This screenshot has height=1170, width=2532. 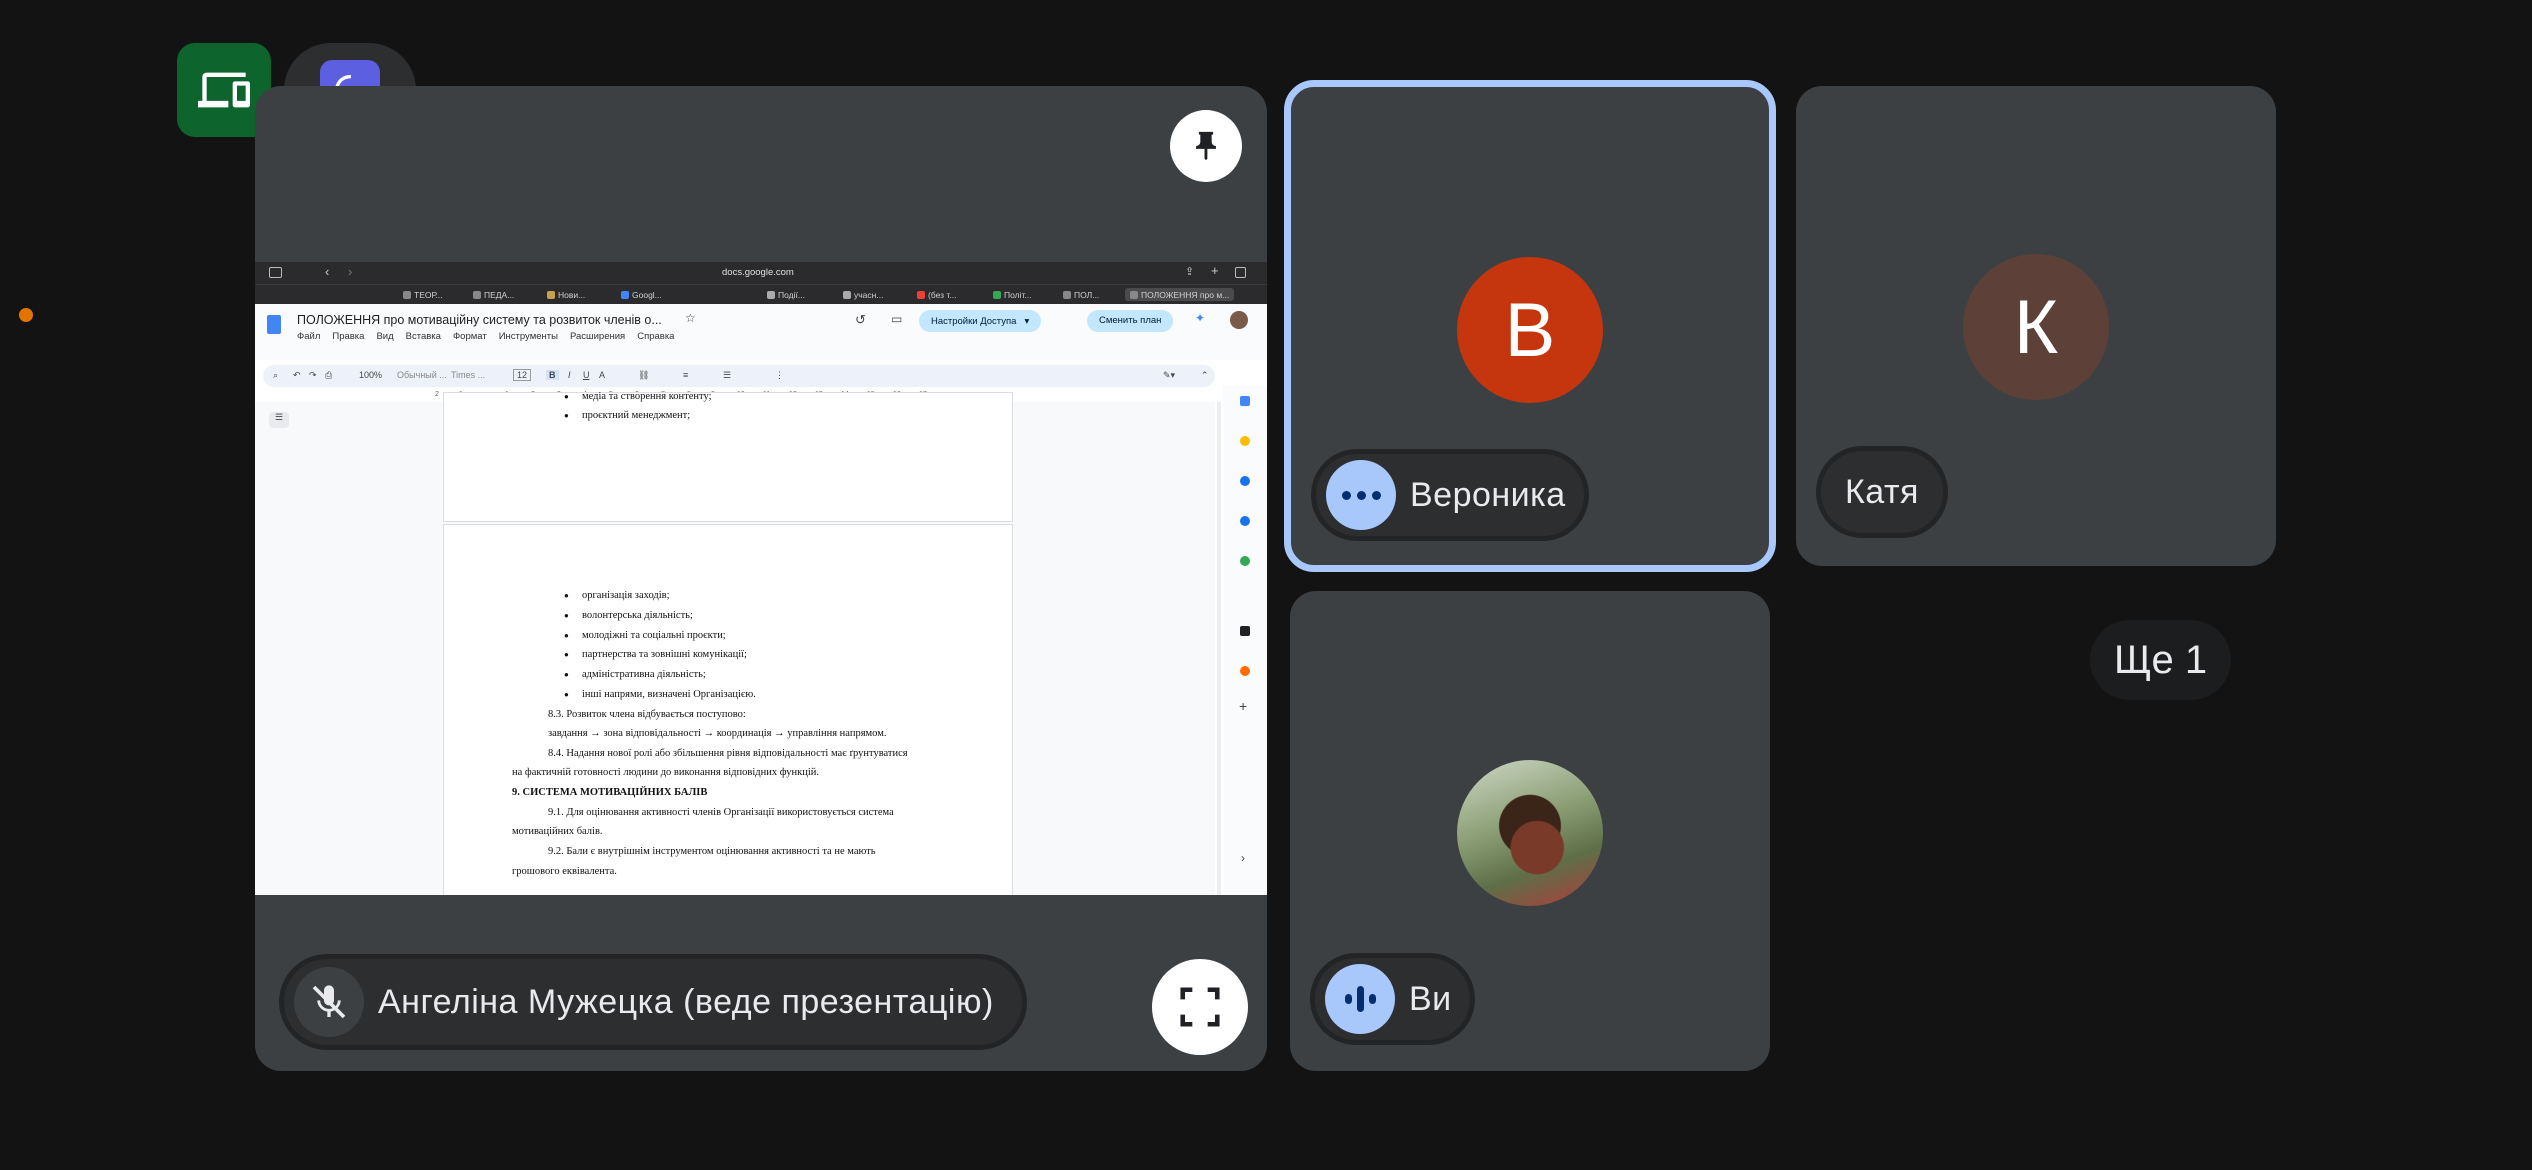 I want to click on pin-icon, so click(x=1206, y=146).